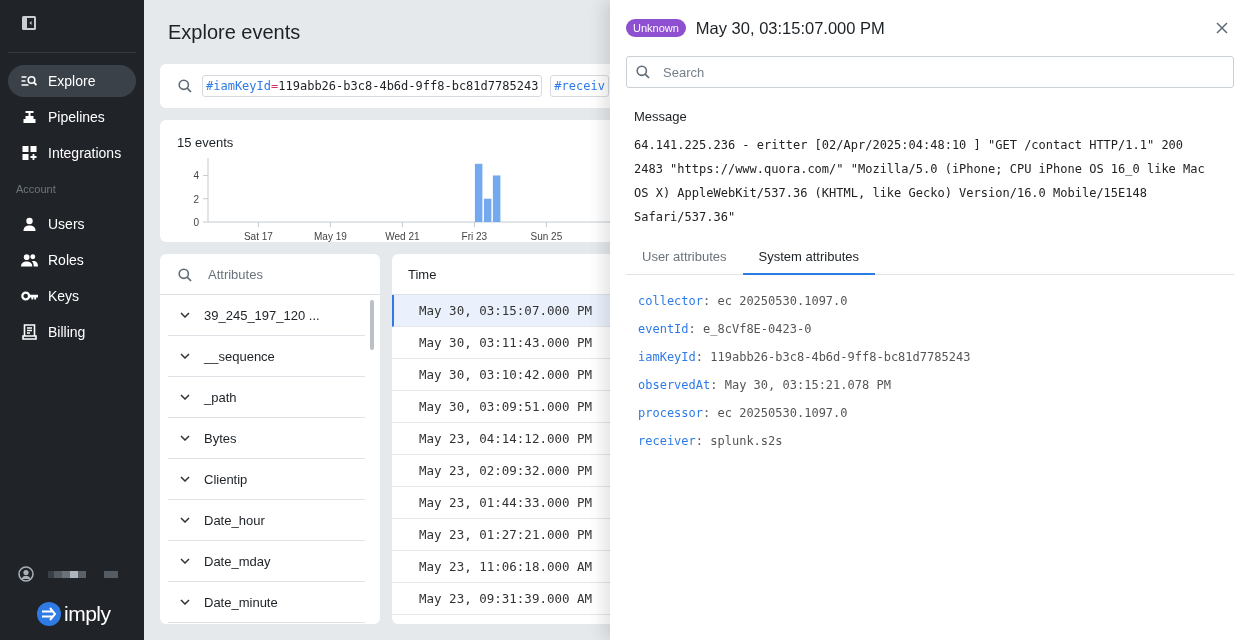  Describe the element at coordinates (546, 236) in the screenshot. I see `x-tick-label: Sun 25` at that location.